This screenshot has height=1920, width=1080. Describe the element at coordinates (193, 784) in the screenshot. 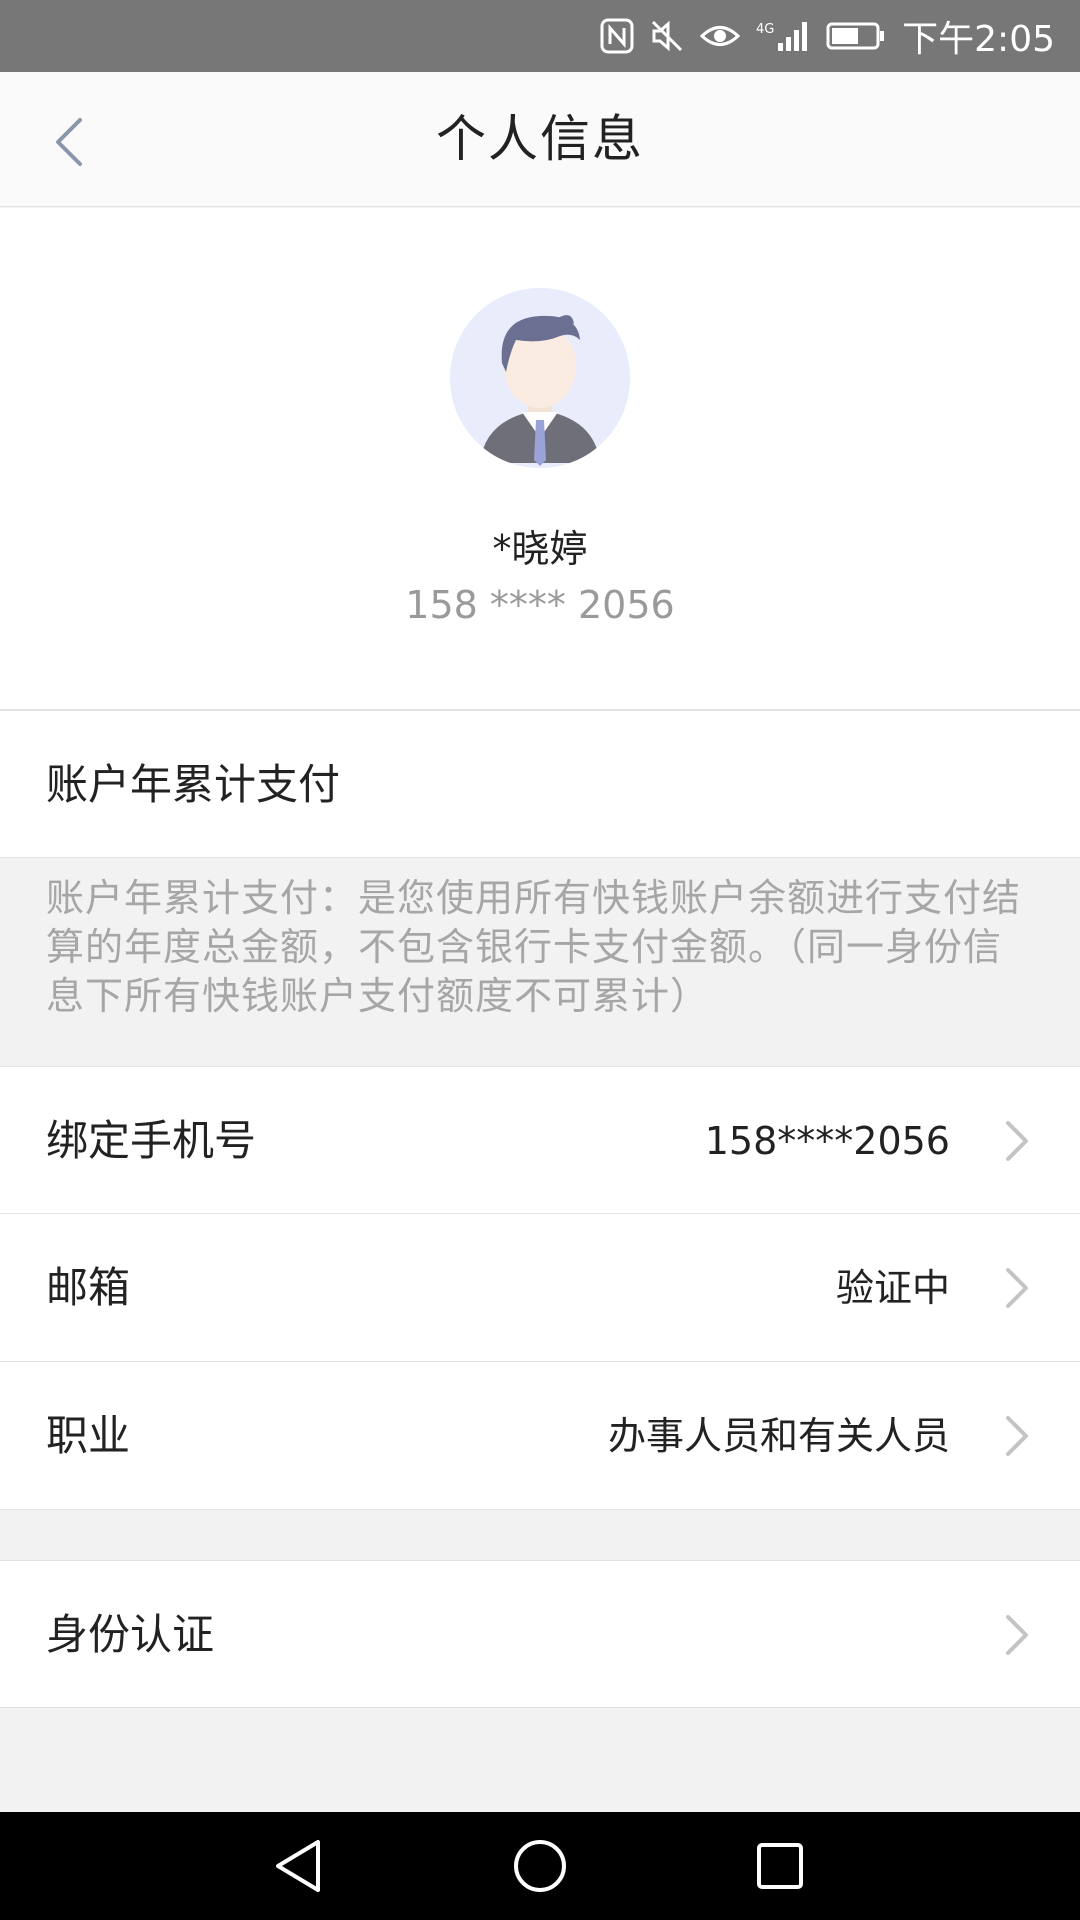

I see `annual-payment-label: 账户年累计支付` at that location.